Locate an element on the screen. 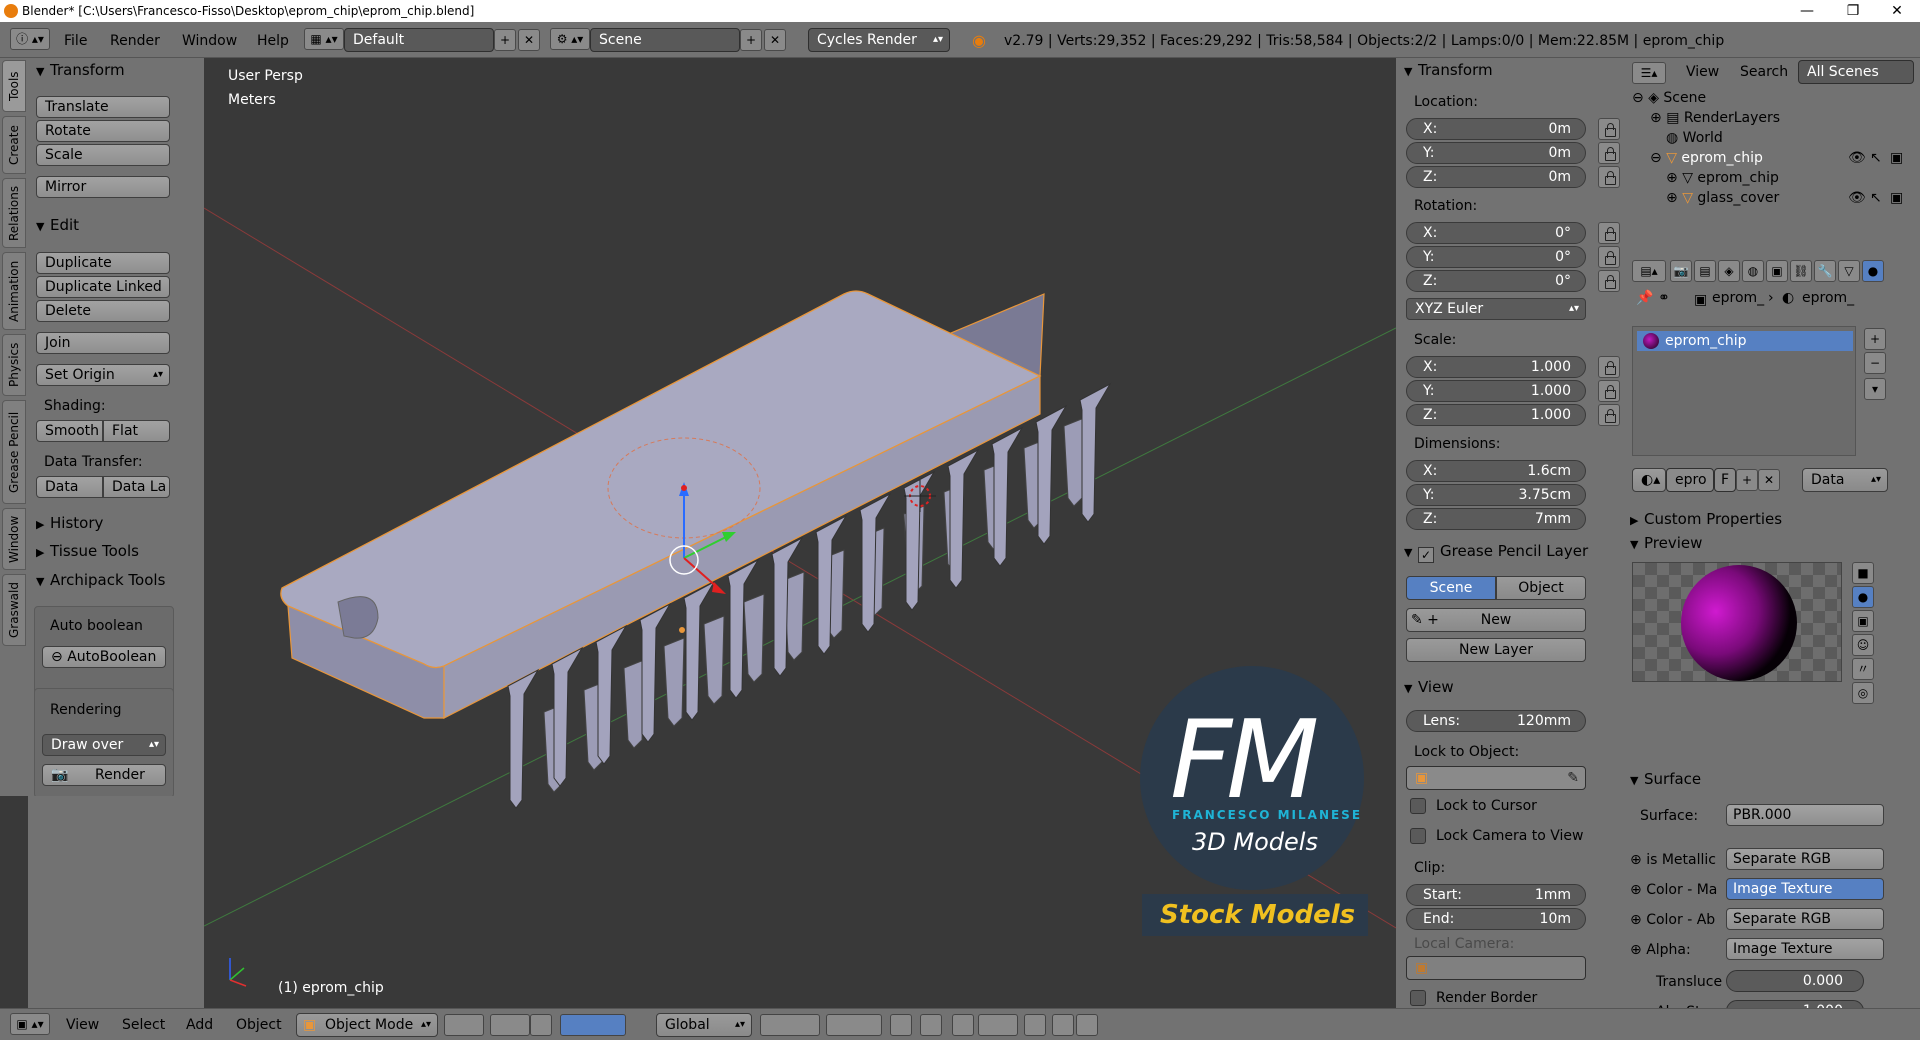 This screenshot has height=1040, width=1920. material-slot-item: eprom_chip is located at coordinates (1745, 341).